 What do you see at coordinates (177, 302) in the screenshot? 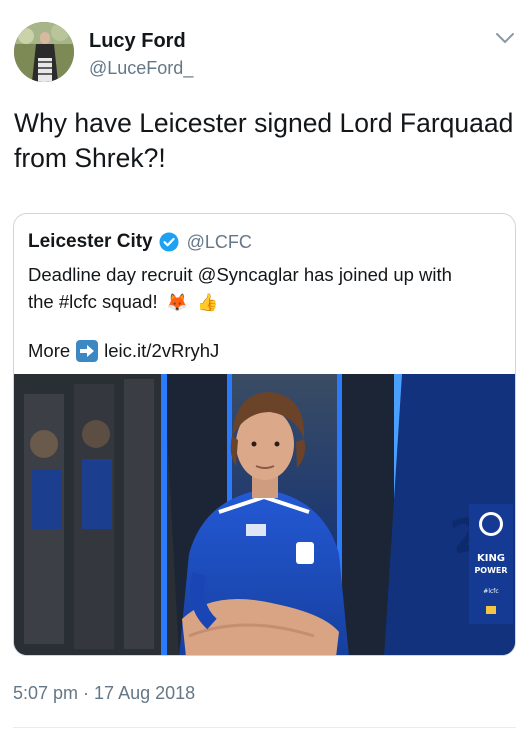
I see `fox-emoji-icon: 🦊` at bounding box center [177, 302].